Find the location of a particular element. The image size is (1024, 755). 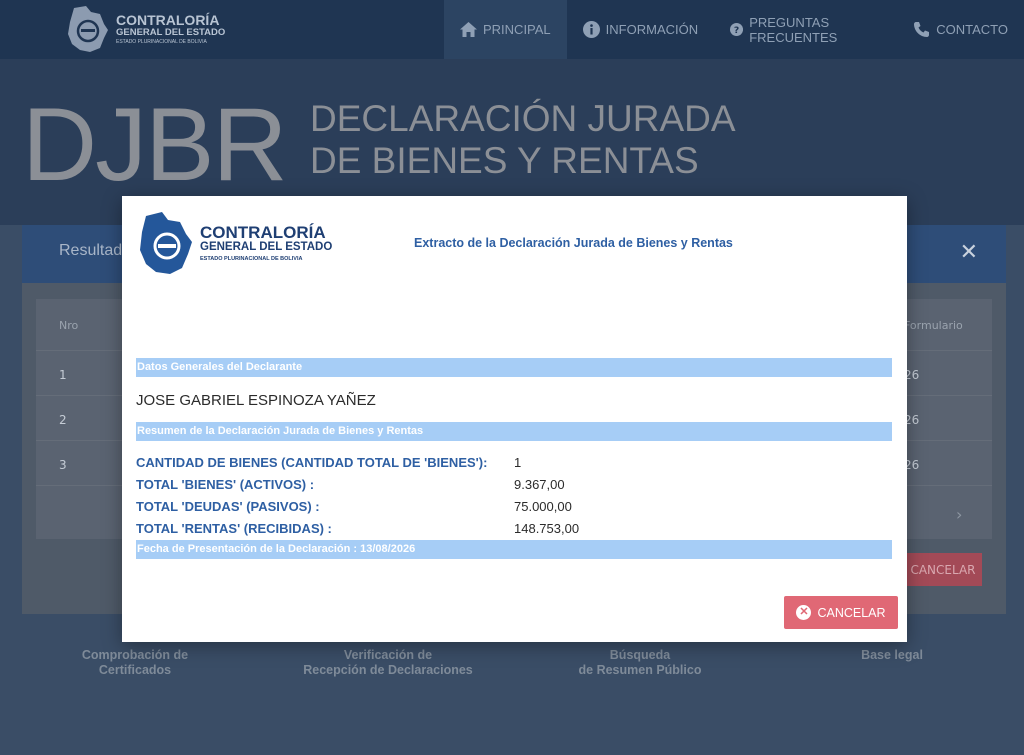

footer-link-line1: Verificación de is located at coordinates (388, 655).